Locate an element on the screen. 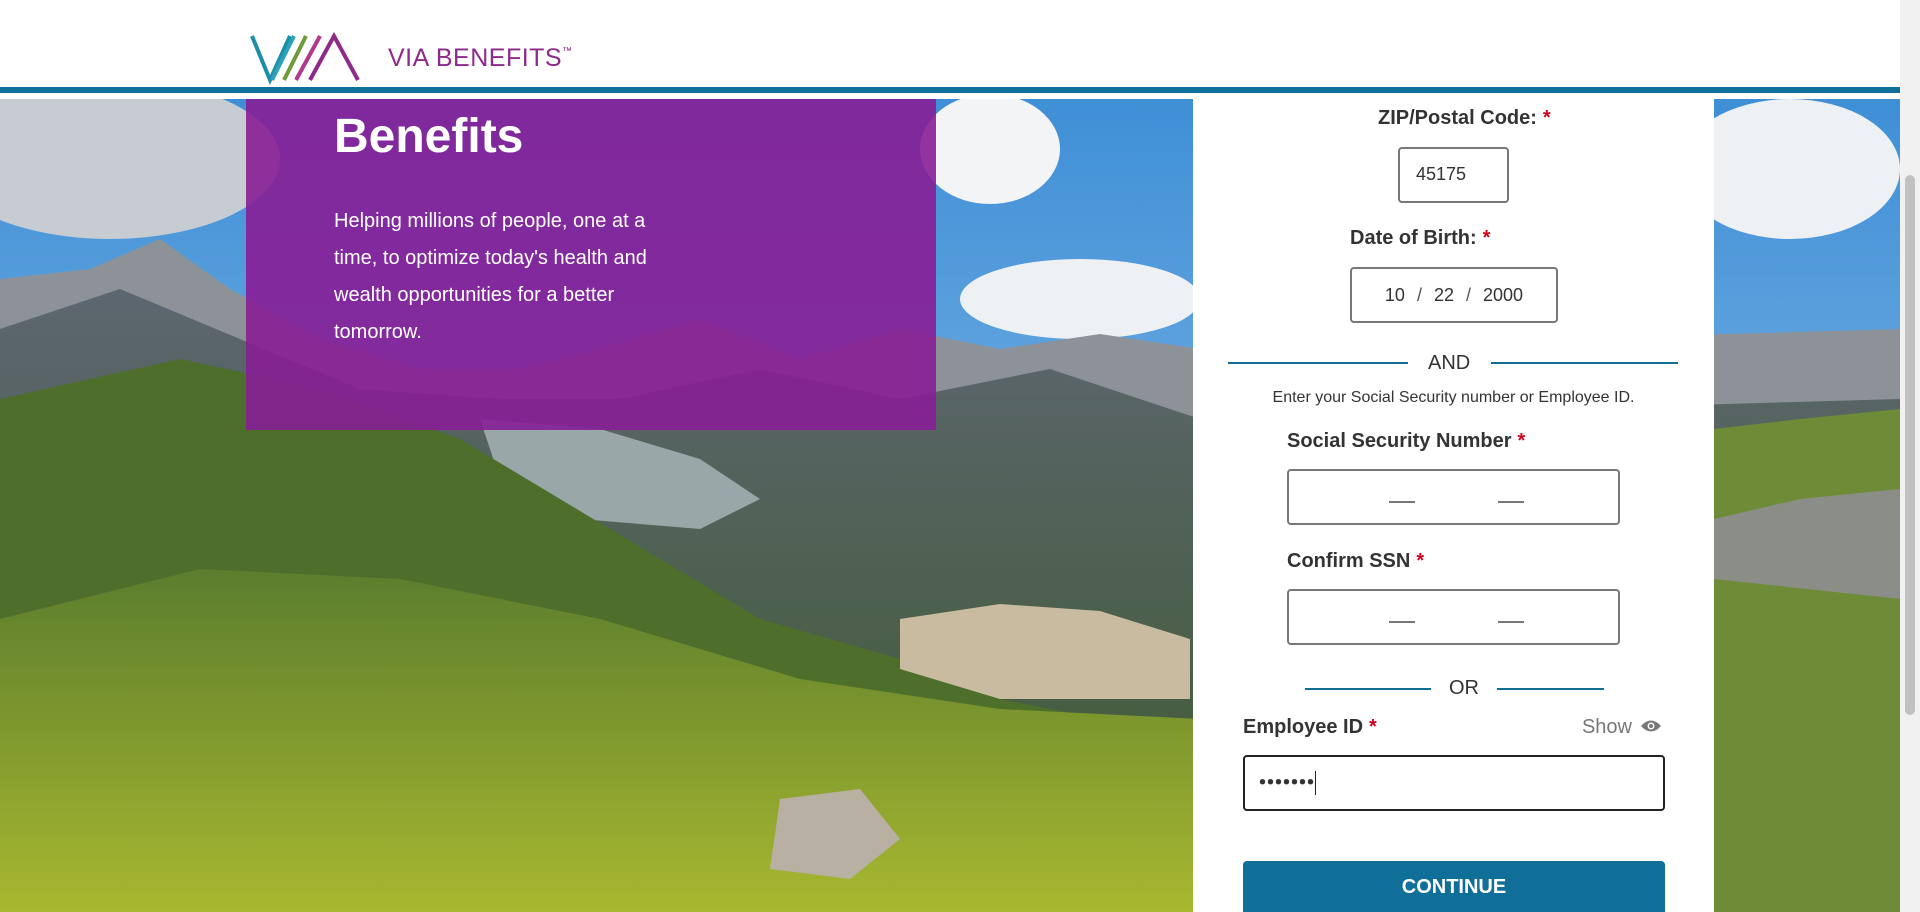 The height and width of the screenshot is (912, 1920). and-divider-right is located at coordinates (1584, 363).